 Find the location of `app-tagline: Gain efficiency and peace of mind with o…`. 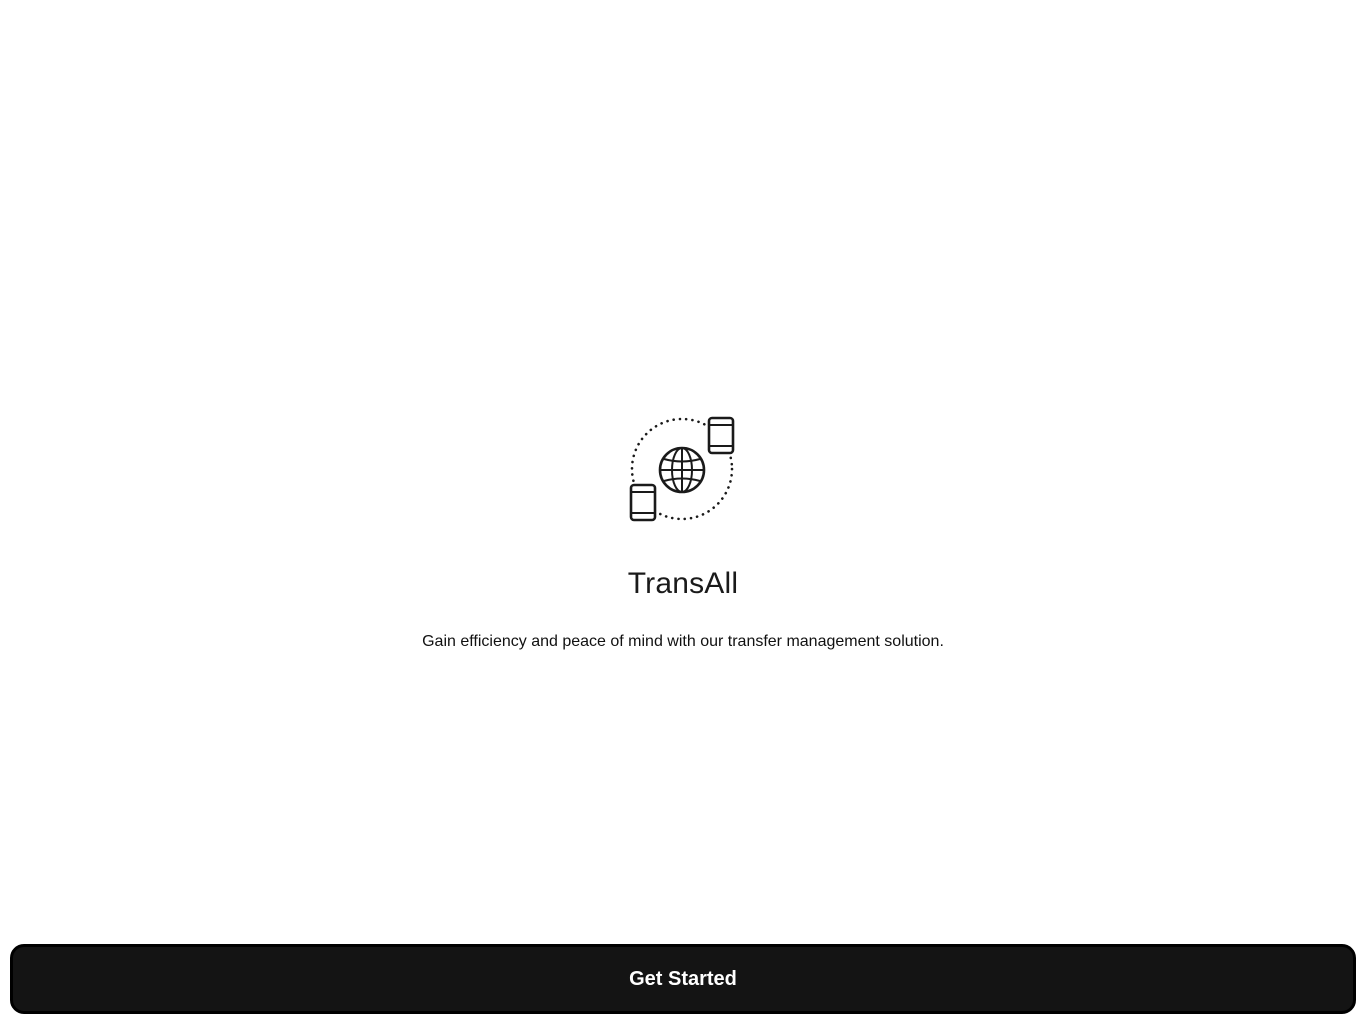

app-tagline: Gain efficiency and peace of mind with o… is located at coordinates (683, 641).